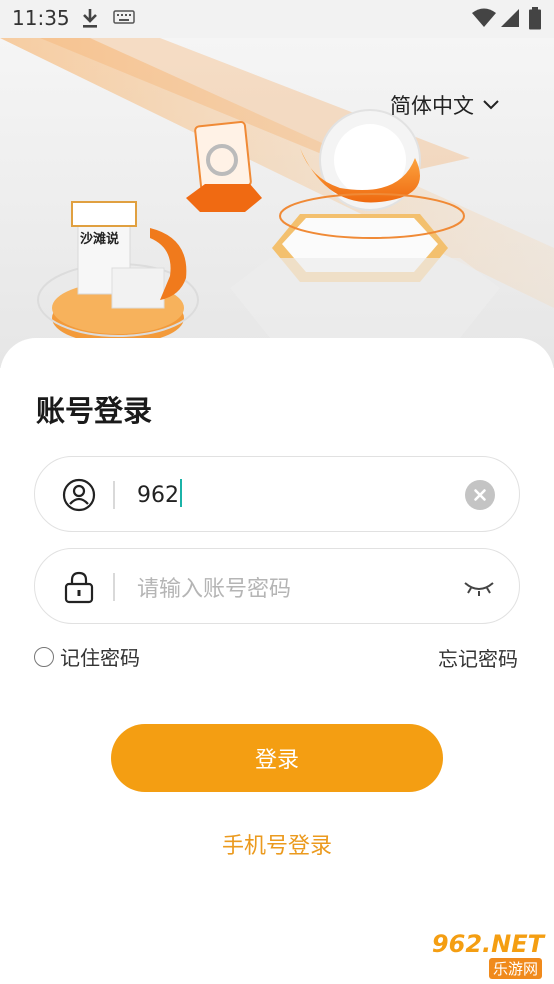 Image resolution: width=554 pixels, height=984 pixels. What do you see at coordinates (100, 239) in the screenshot?
I see `hero-sign-text: 沙滩说` at bounding box center [100, 239].